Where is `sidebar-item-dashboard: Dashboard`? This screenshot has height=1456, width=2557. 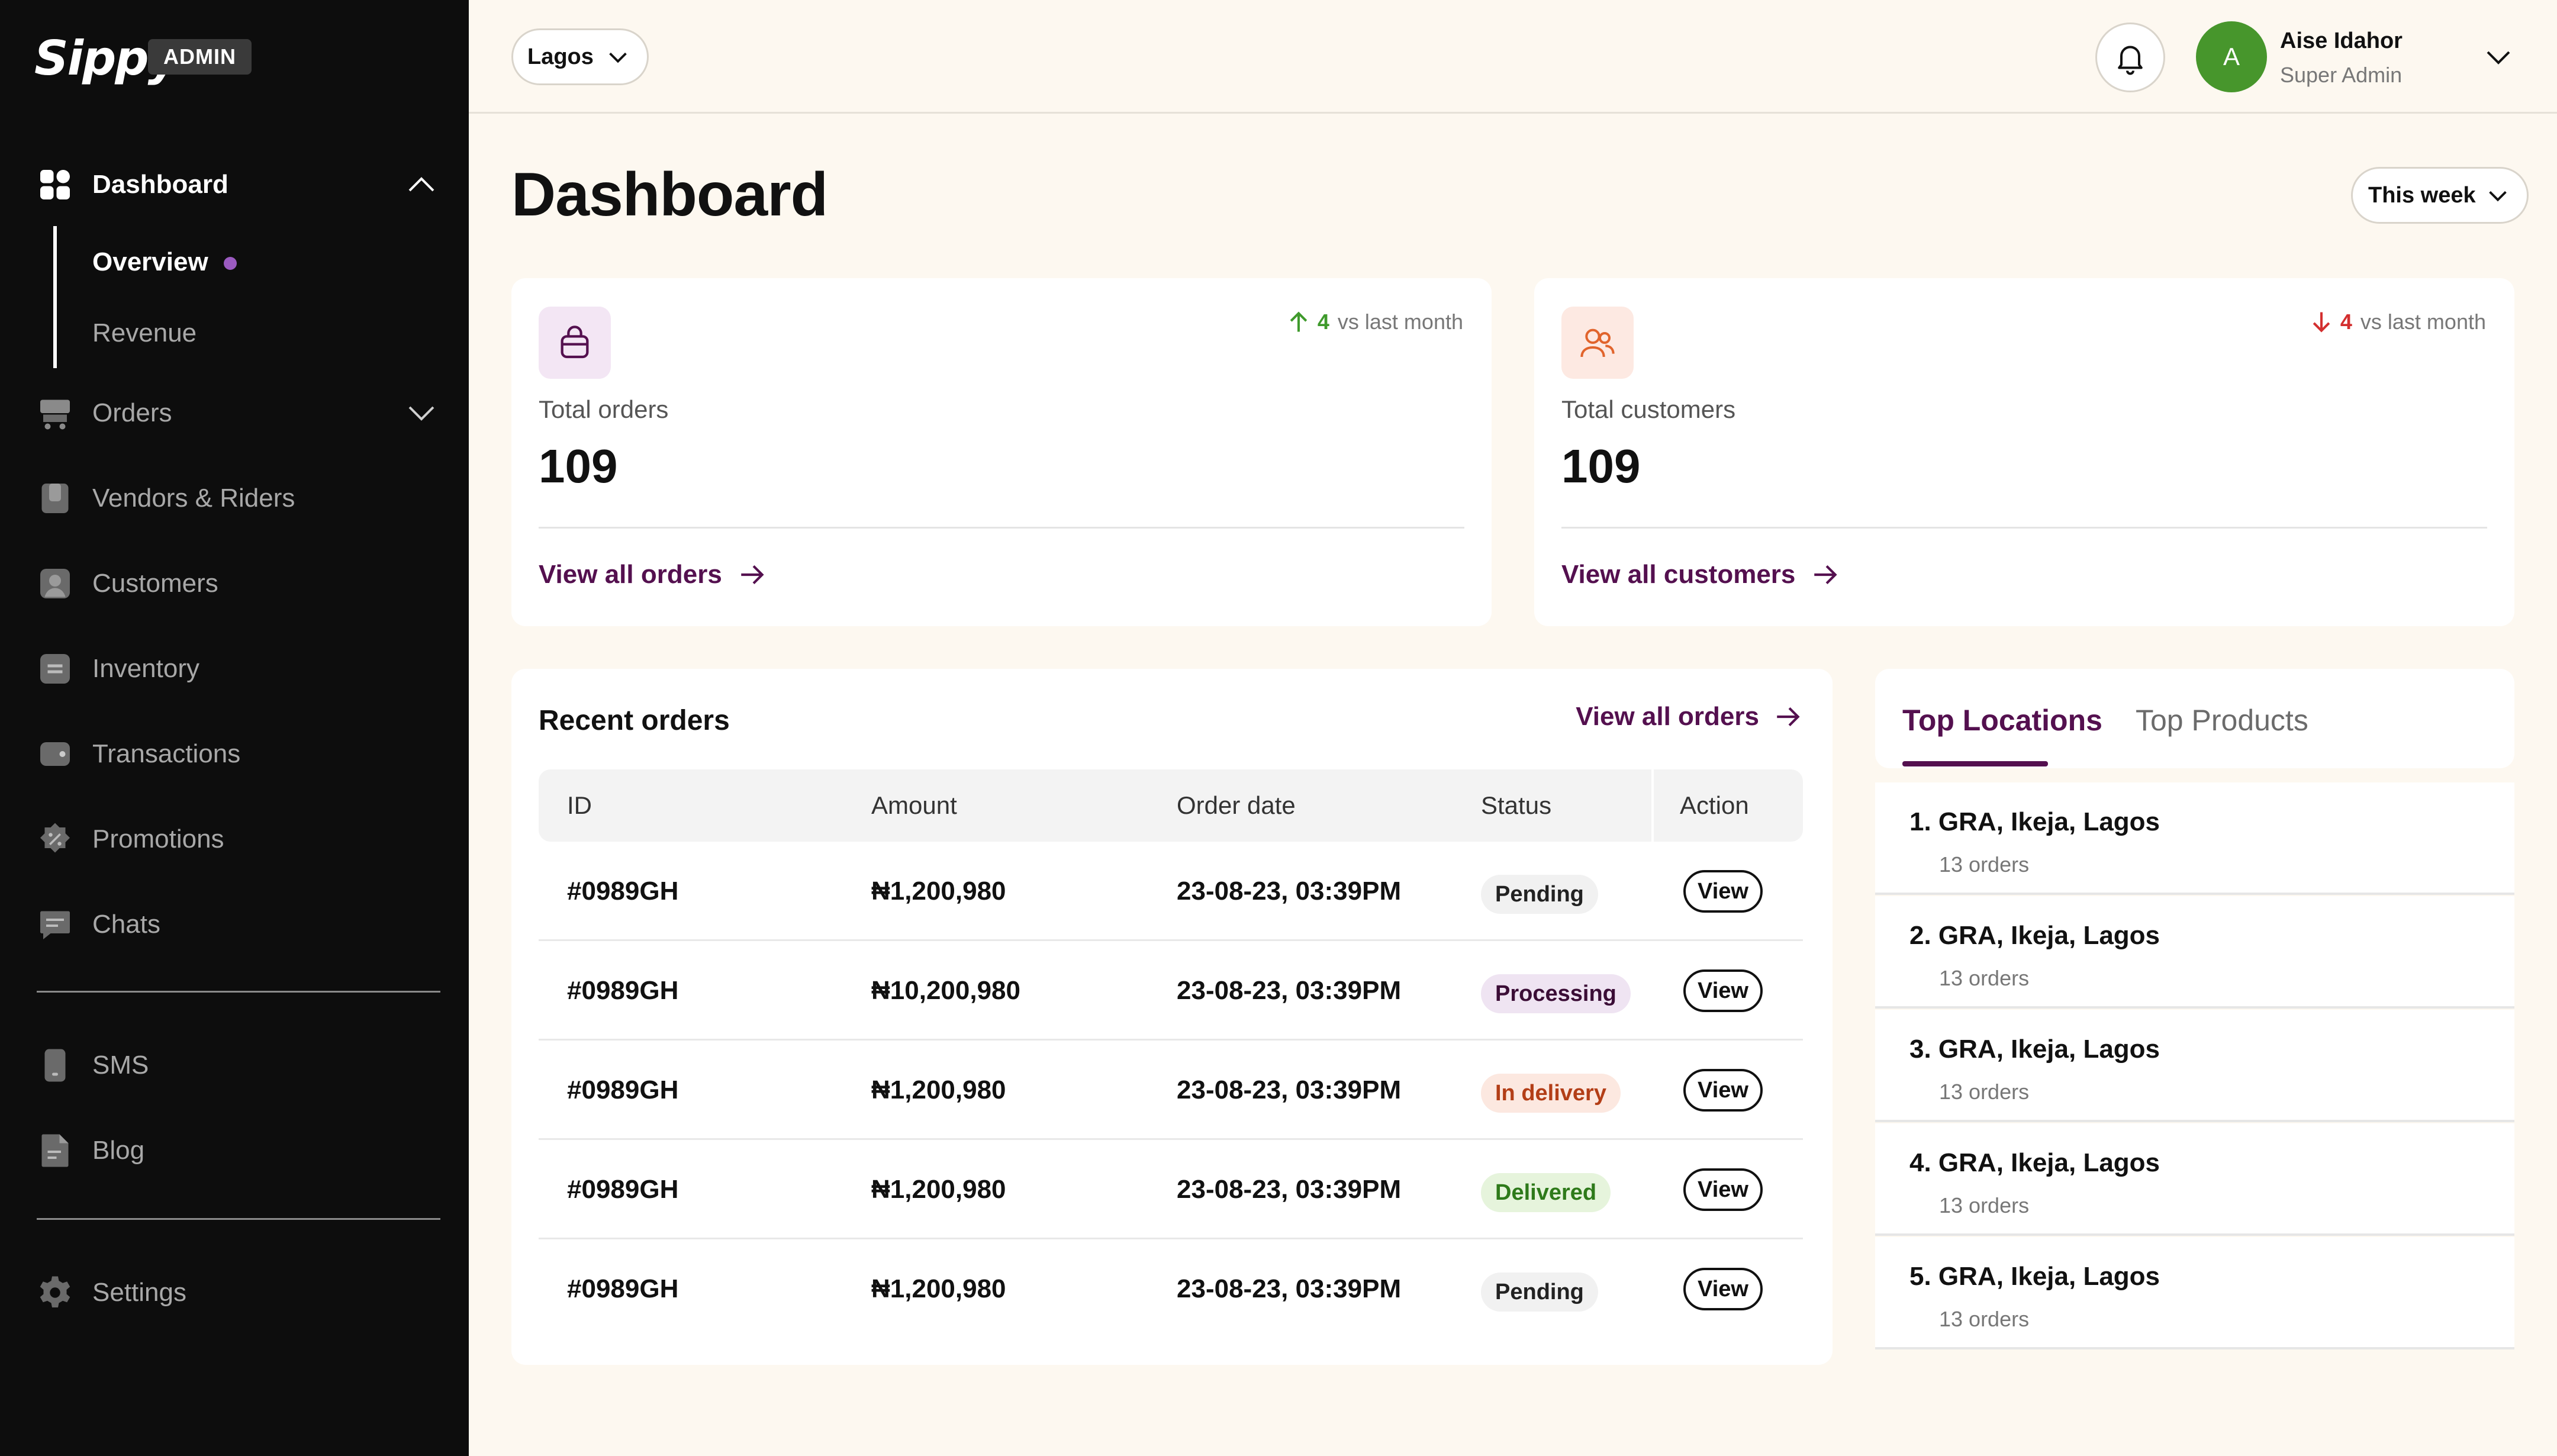 sidebar-item-dashboard: Dashboard is located at coordinates (238, 184).